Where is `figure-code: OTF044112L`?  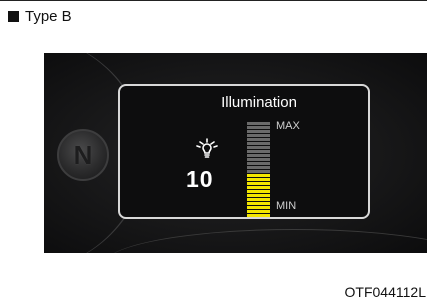
figure-code: OTF044112L is located at coordinates (385, 292).